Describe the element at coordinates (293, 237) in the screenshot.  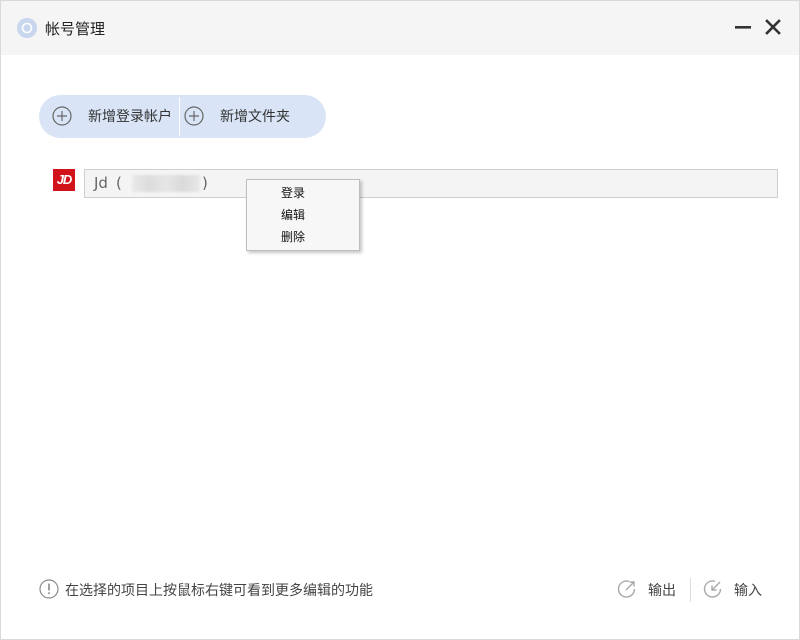
I see `context-menu-delete-label: 删除` at that location.